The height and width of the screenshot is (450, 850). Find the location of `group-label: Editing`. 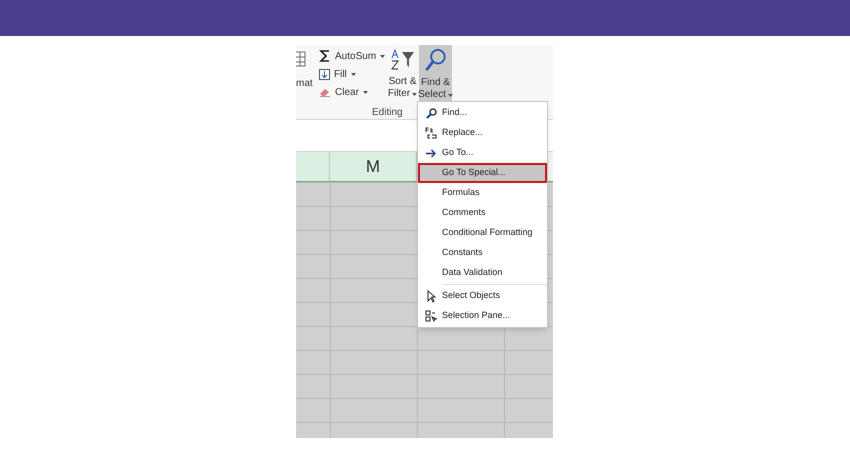

group-label: Editing is located at coordinates (387, 113).